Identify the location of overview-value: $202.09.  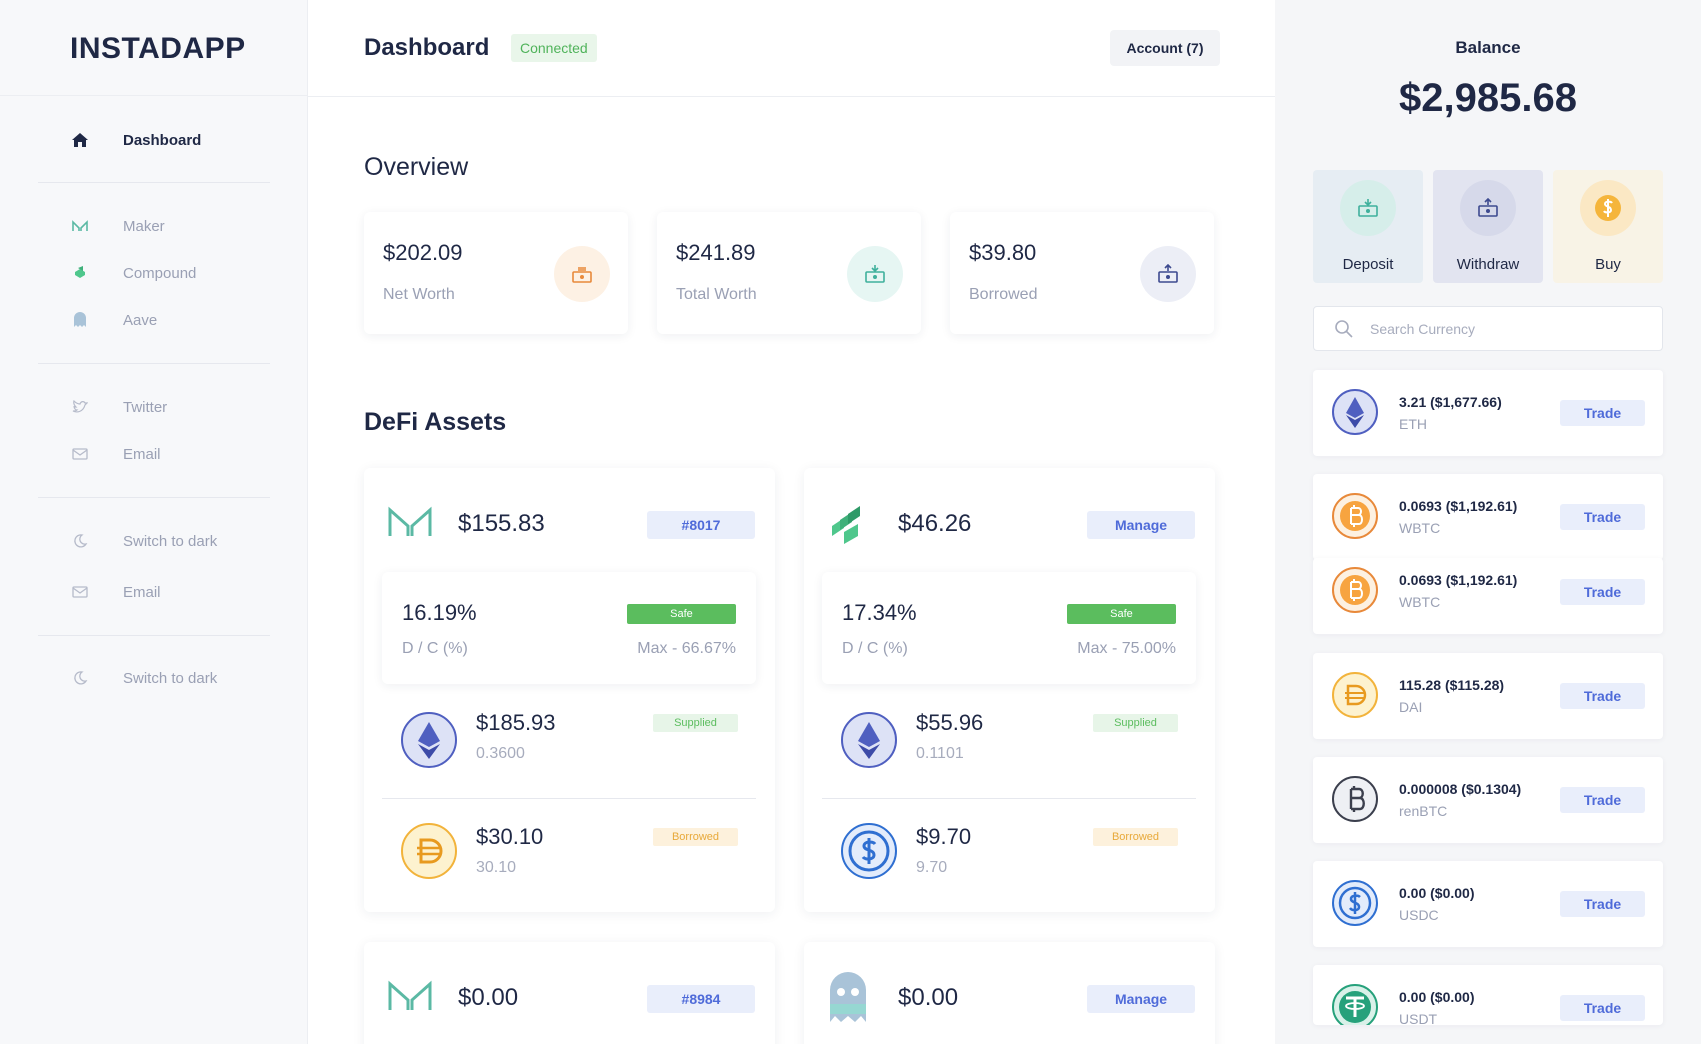
(423, 252).